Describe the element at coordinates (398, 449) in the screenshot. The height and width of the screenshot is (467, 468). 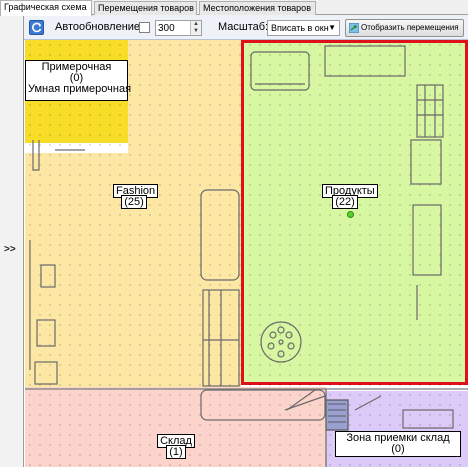
I see `receiving-count: (0)` at that location.